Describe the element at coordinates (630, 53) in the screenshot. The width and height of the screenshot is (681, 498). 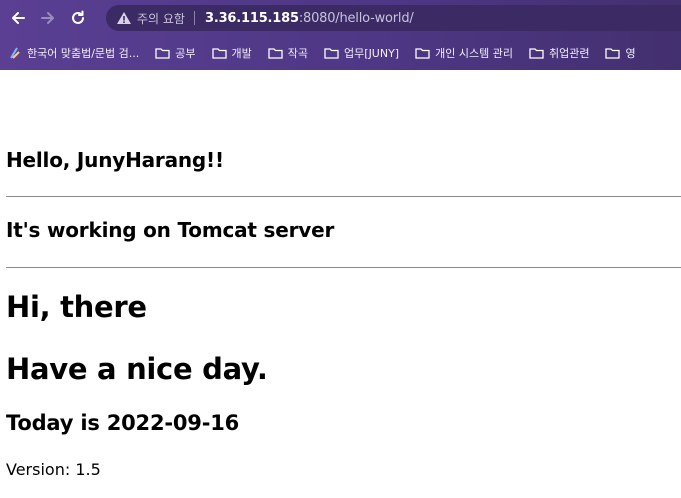
I see `bookmark-label: 영` at that location.